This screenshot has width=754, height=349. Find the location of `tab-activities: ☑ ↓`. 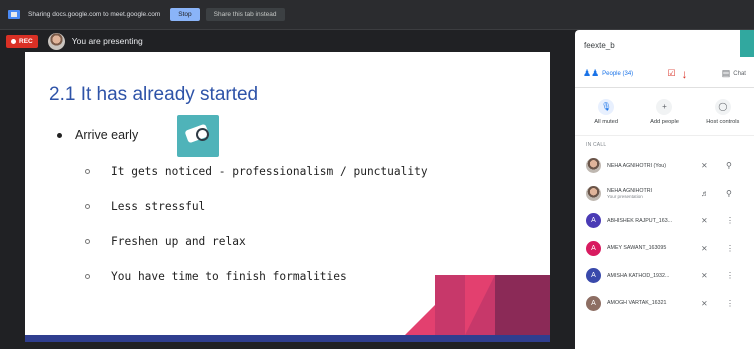

tab-activities: ☑ ↓ is located at coordinates (677, 74).